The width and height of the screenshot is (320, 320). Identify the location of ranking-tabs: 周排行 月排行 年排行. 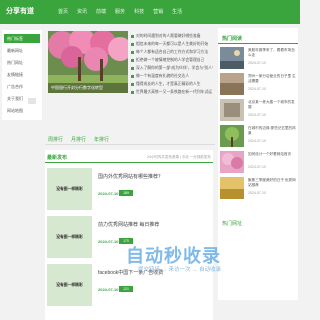
(130, 140).